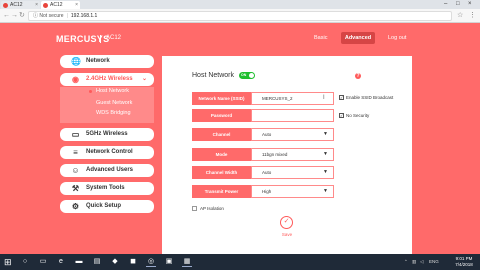 The image size is (480, 270). Describe the element at coordinates (292, 172) in the screenshot. I see `channel-width-select: Auto ▼` at that location.